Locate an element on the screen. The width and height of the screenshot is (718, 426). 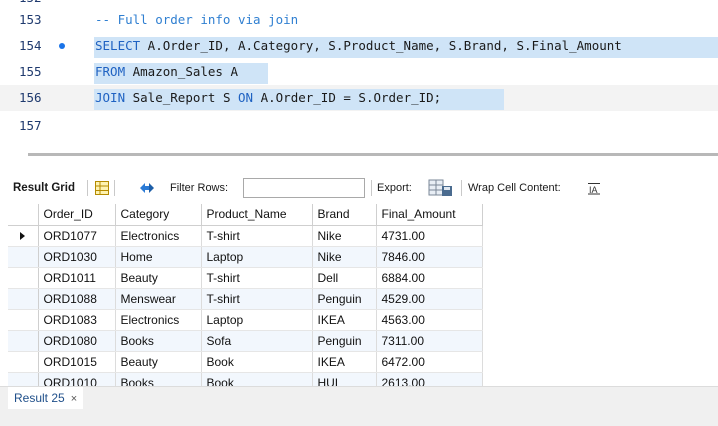
column-header-brand: Brand is located at coordinates (344, 215).